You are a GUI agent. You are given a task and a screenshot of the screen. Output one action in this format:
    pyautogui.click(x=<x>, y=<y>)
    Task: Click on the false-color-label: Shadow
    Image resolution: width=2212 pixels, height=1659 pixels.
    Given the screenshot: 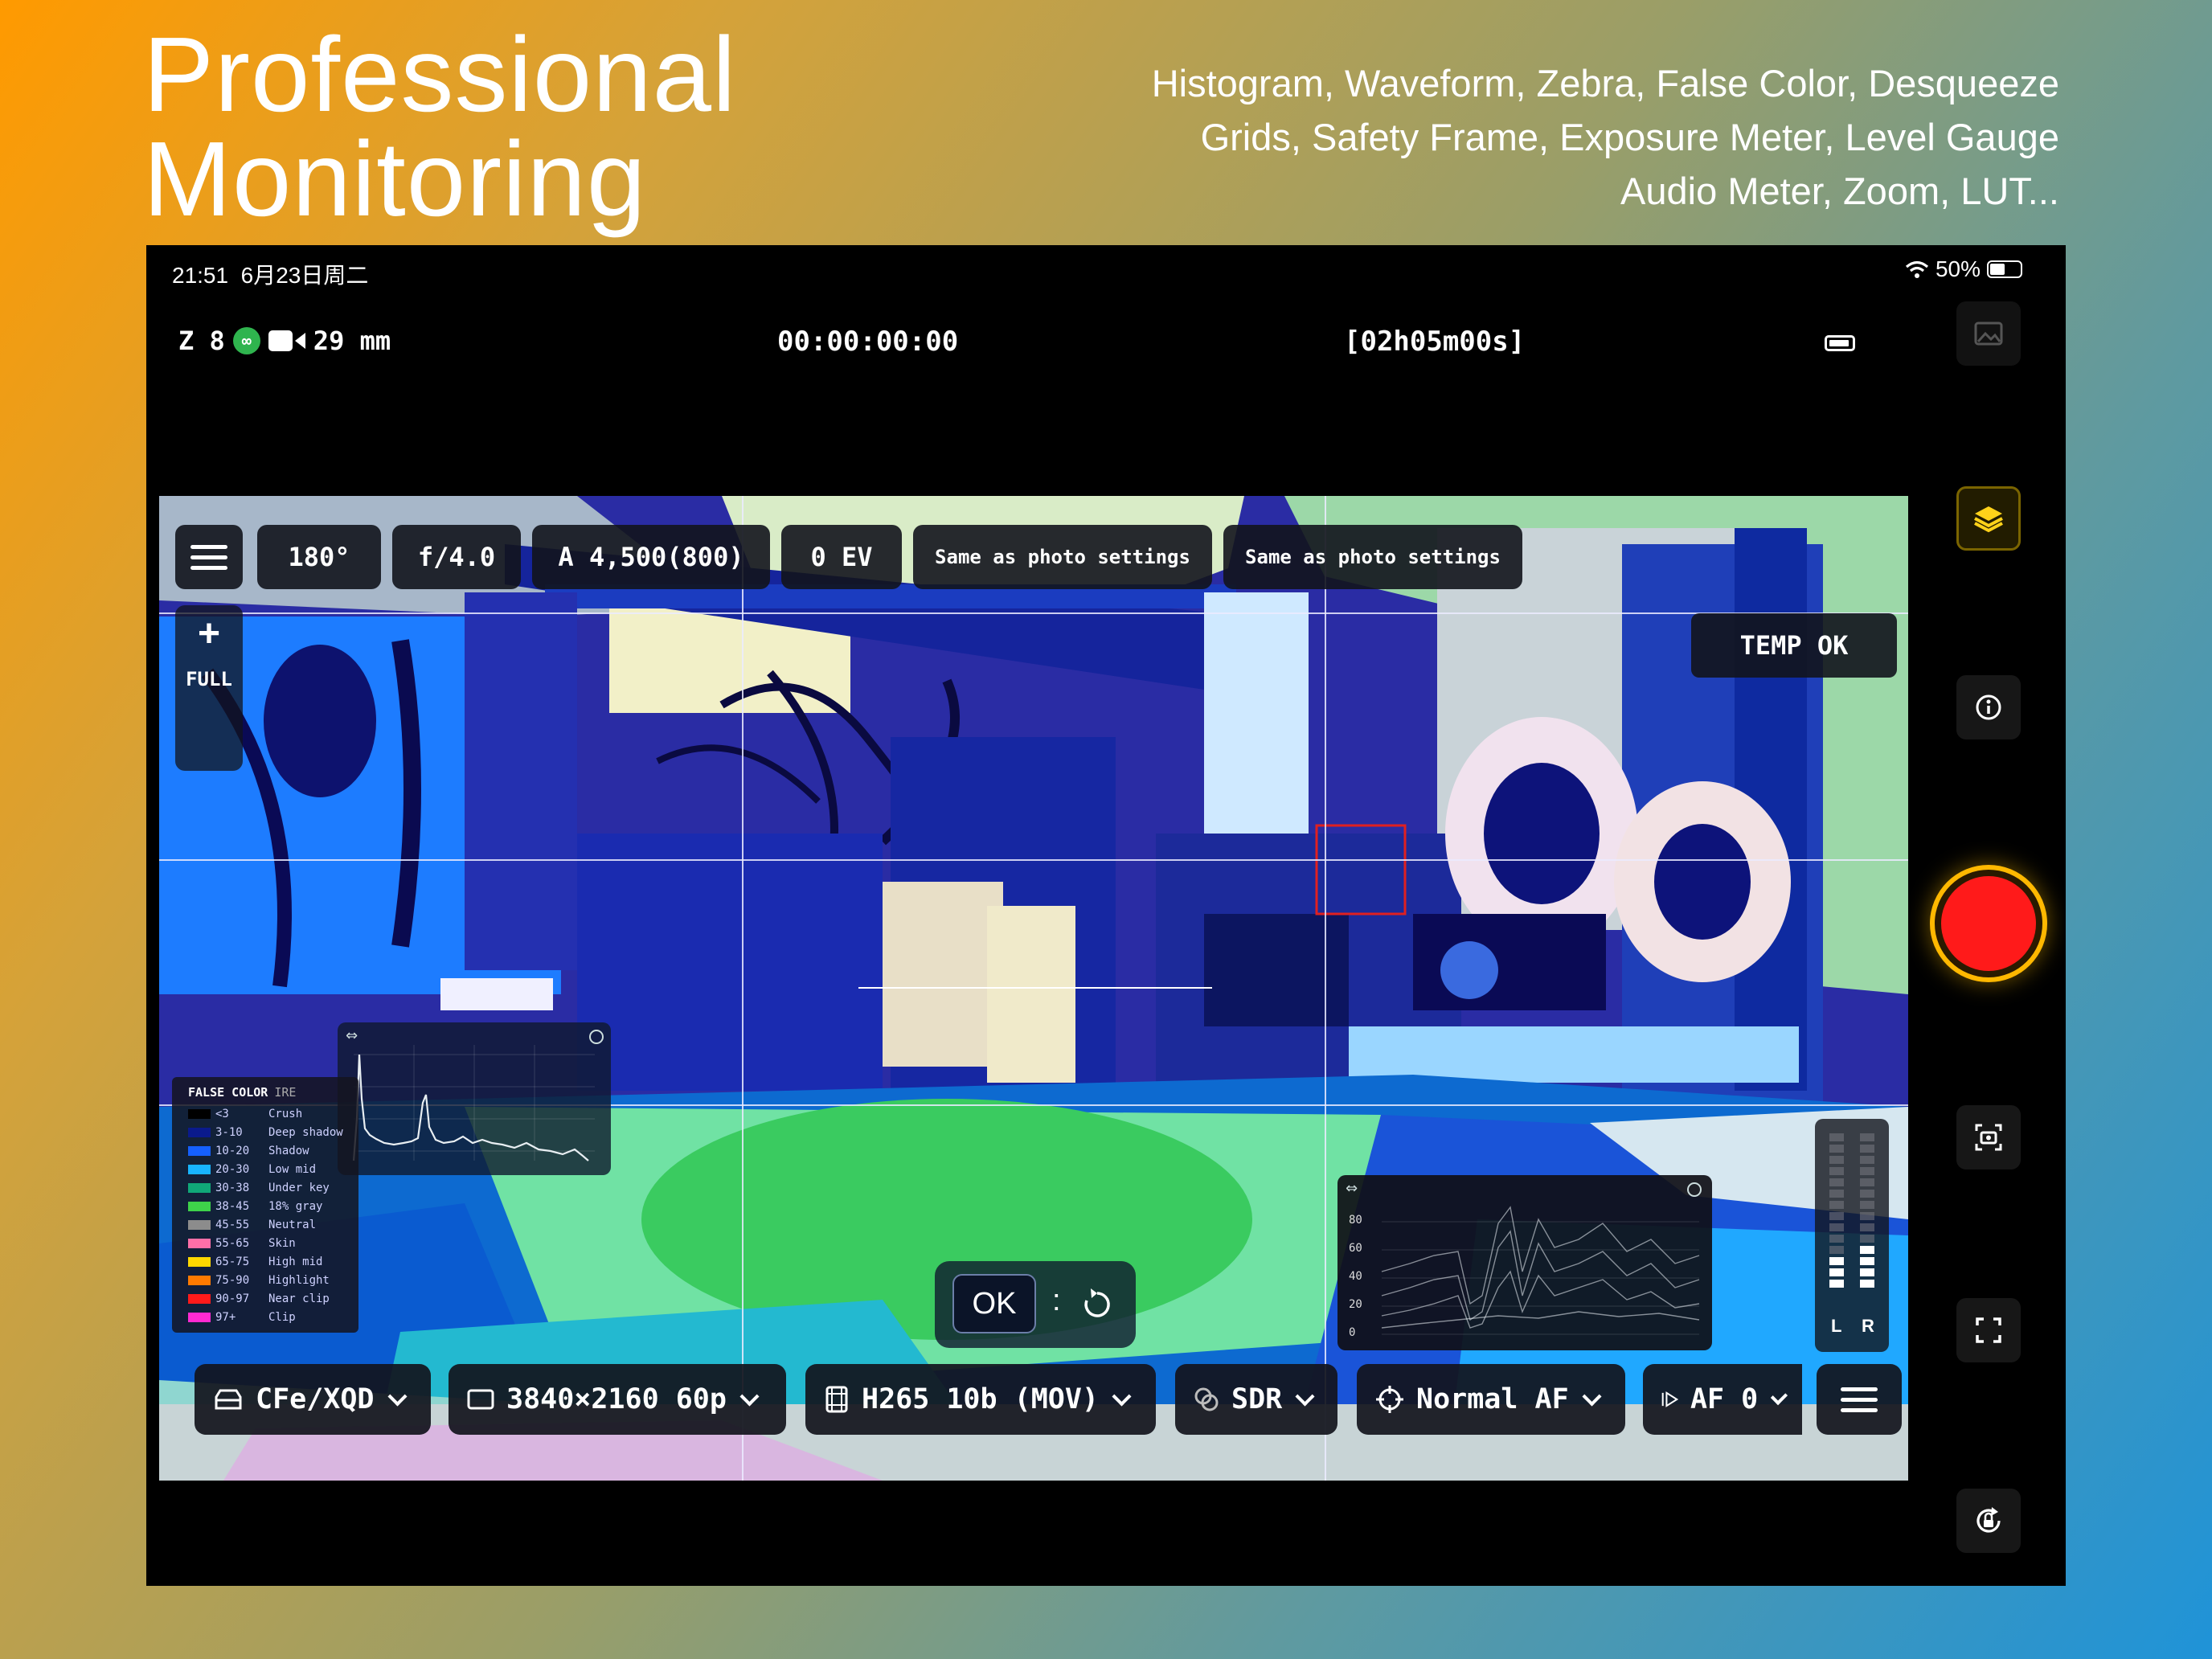 What is the action you would take?
    pyautogui.click(x=288, y=1150)
    